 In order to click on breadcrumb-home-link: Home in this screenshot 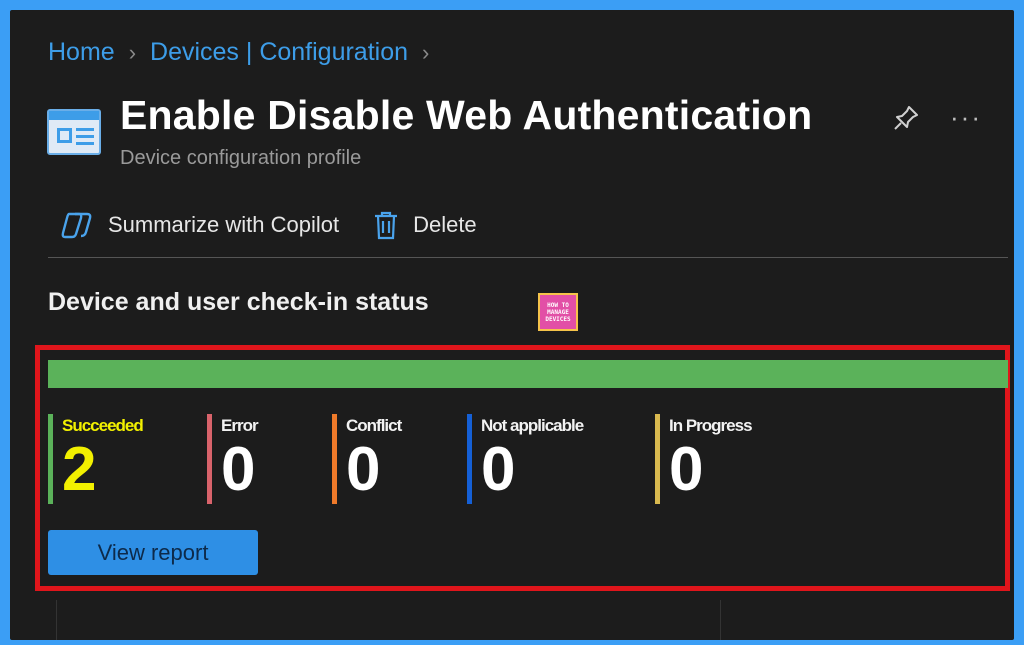, I will do `click(81, 52)`.